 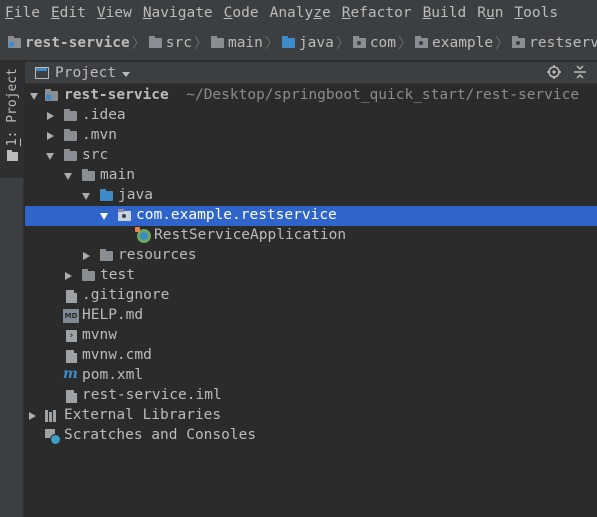 I want to click on breadcrumb-rest-service: rest-service, so click(x=69, y=43).